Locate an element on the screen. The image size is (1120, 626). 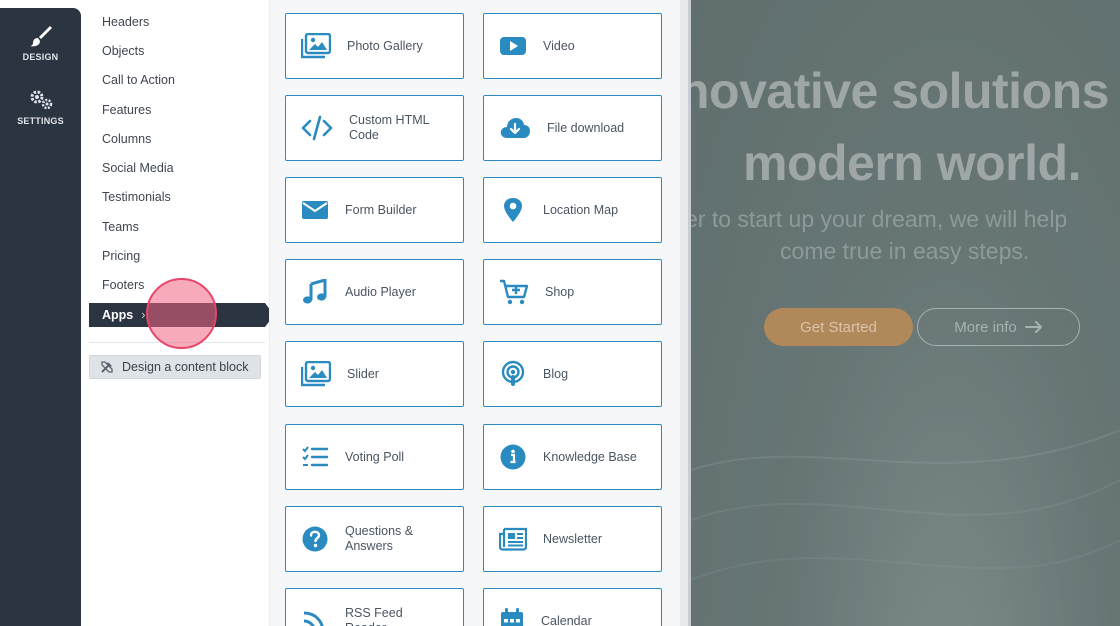
app-location-map: Location Map is located at coordinates (572, 210).